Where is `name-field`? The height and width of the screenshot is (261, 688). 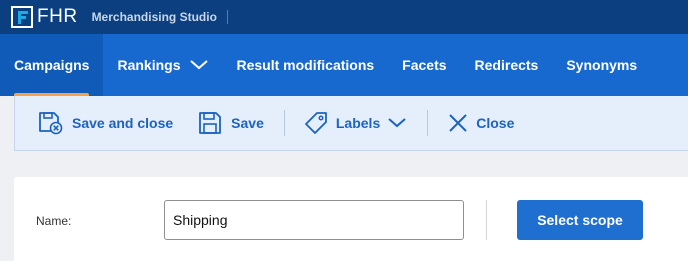 name-field is located at coordinates (314, 220).